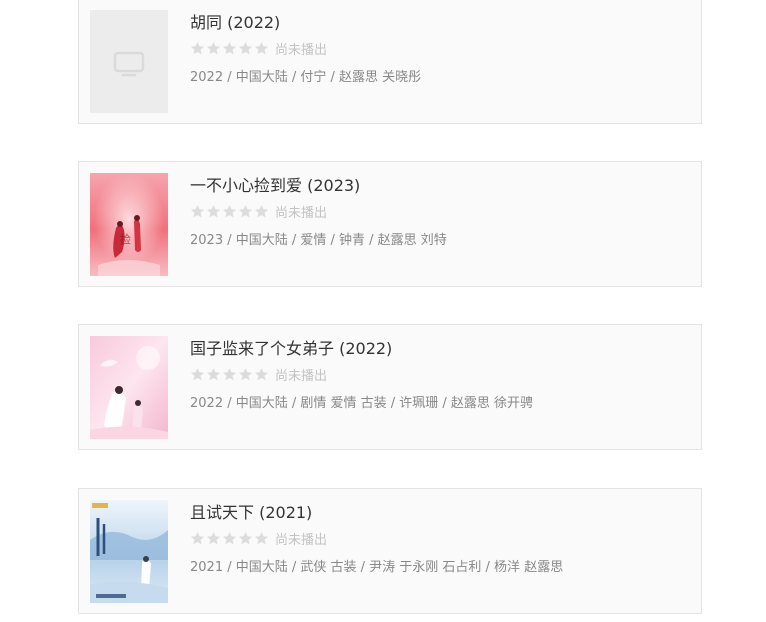 The image size is (766, 622). I want to click on item-meta: 2022 / 中国大陆 / 付宁 / 赵露思 关晓彤, so click(306, 77).